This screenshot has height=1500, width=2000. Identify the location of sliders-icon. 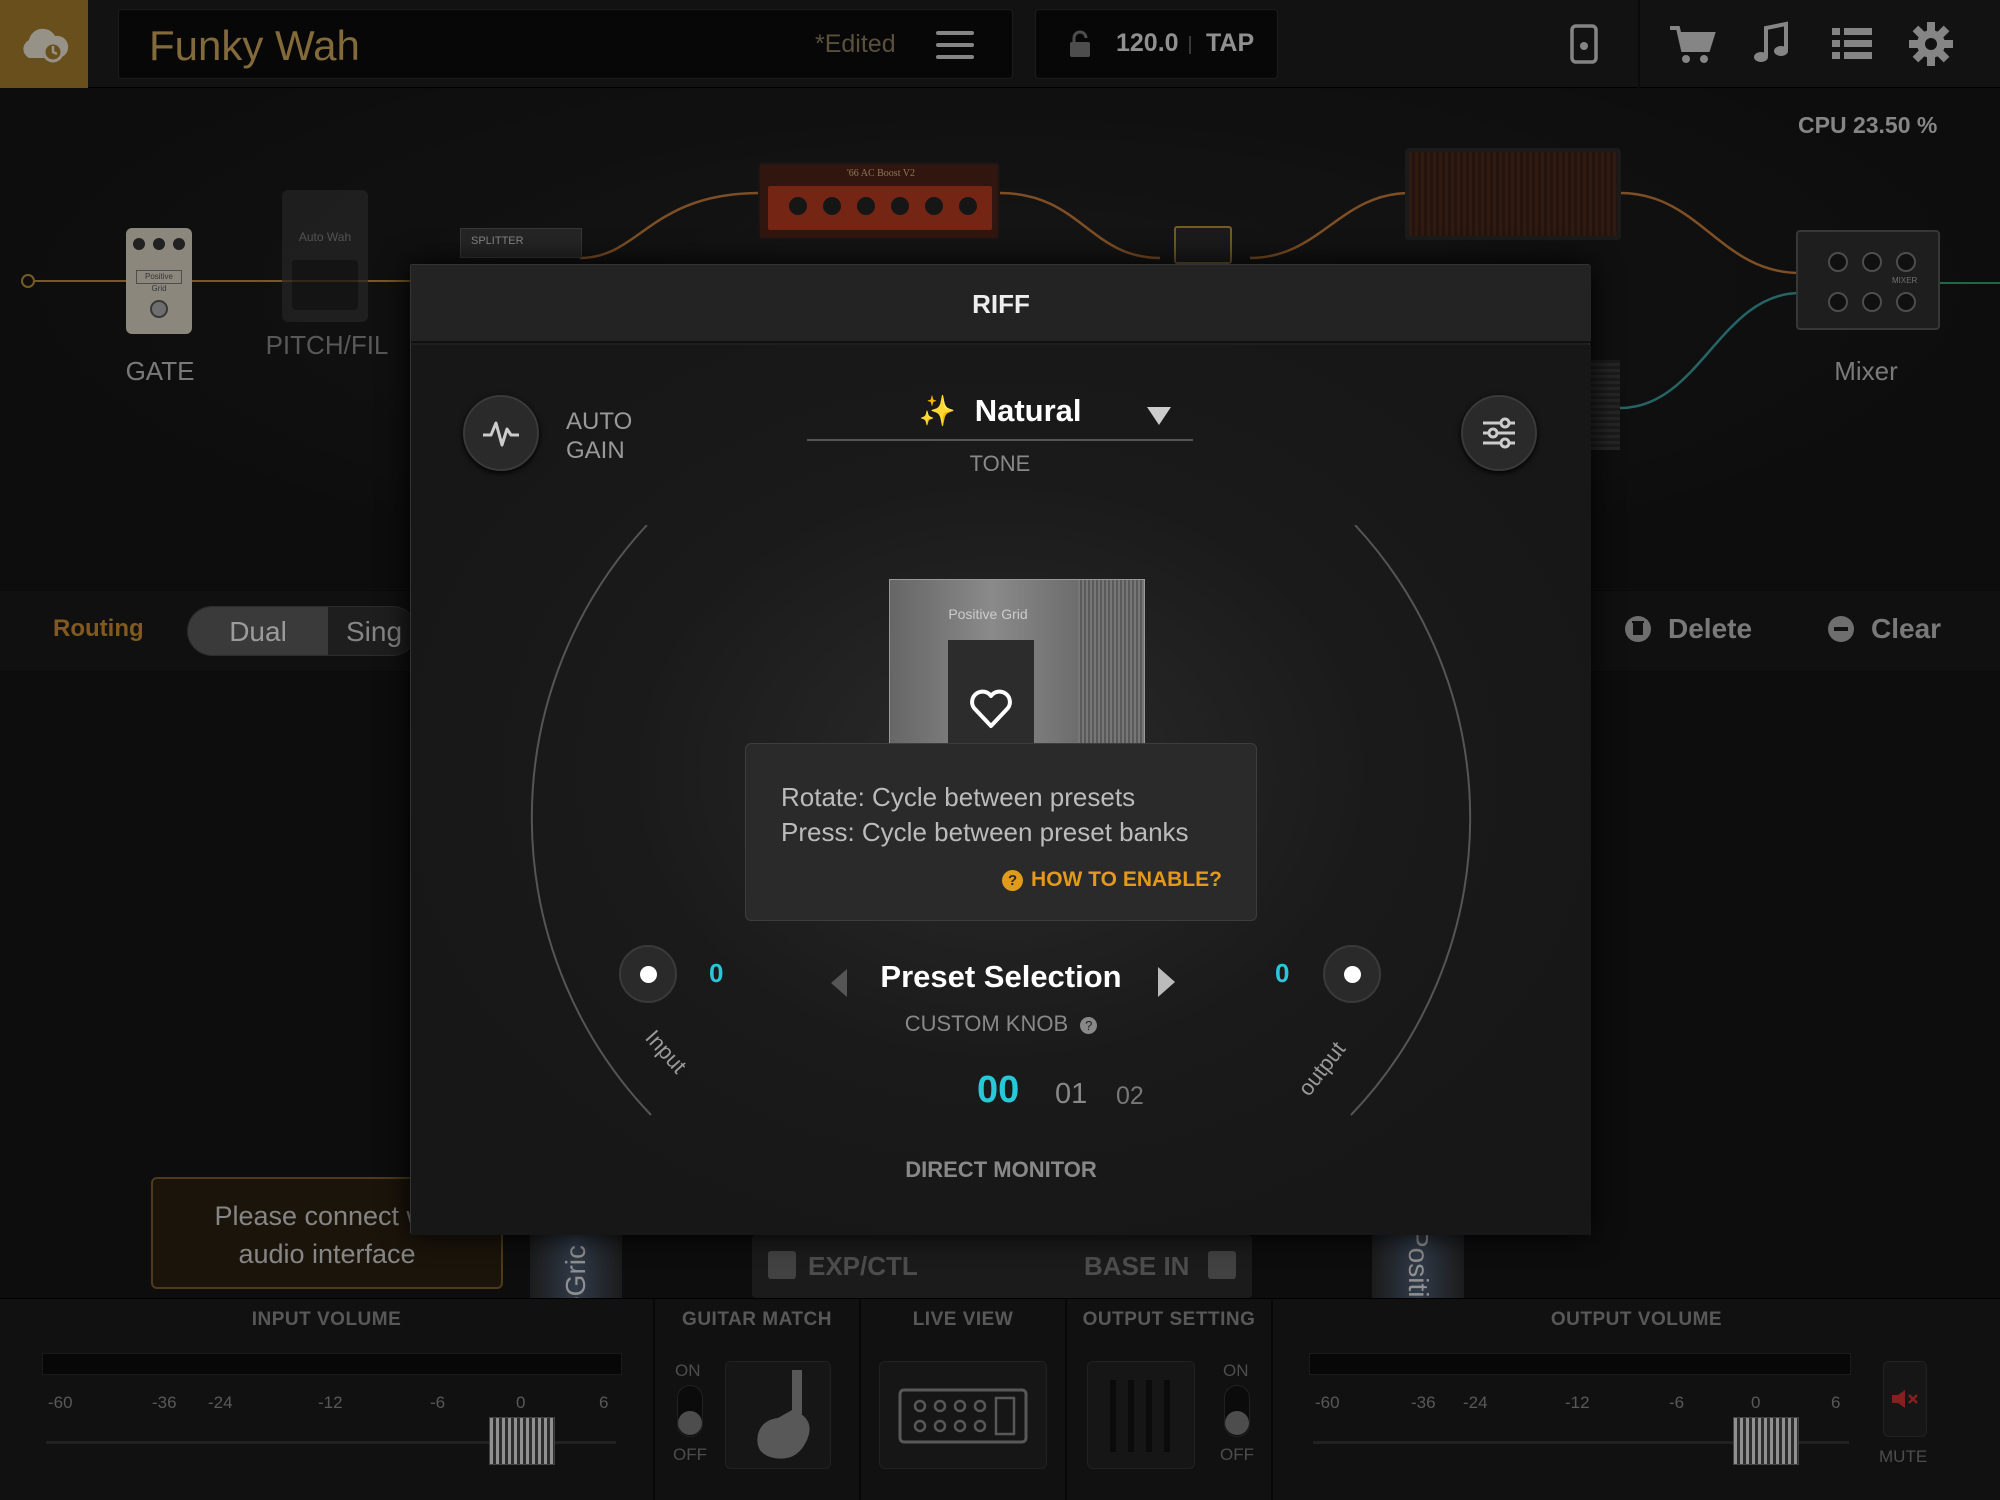
(1499, 433).